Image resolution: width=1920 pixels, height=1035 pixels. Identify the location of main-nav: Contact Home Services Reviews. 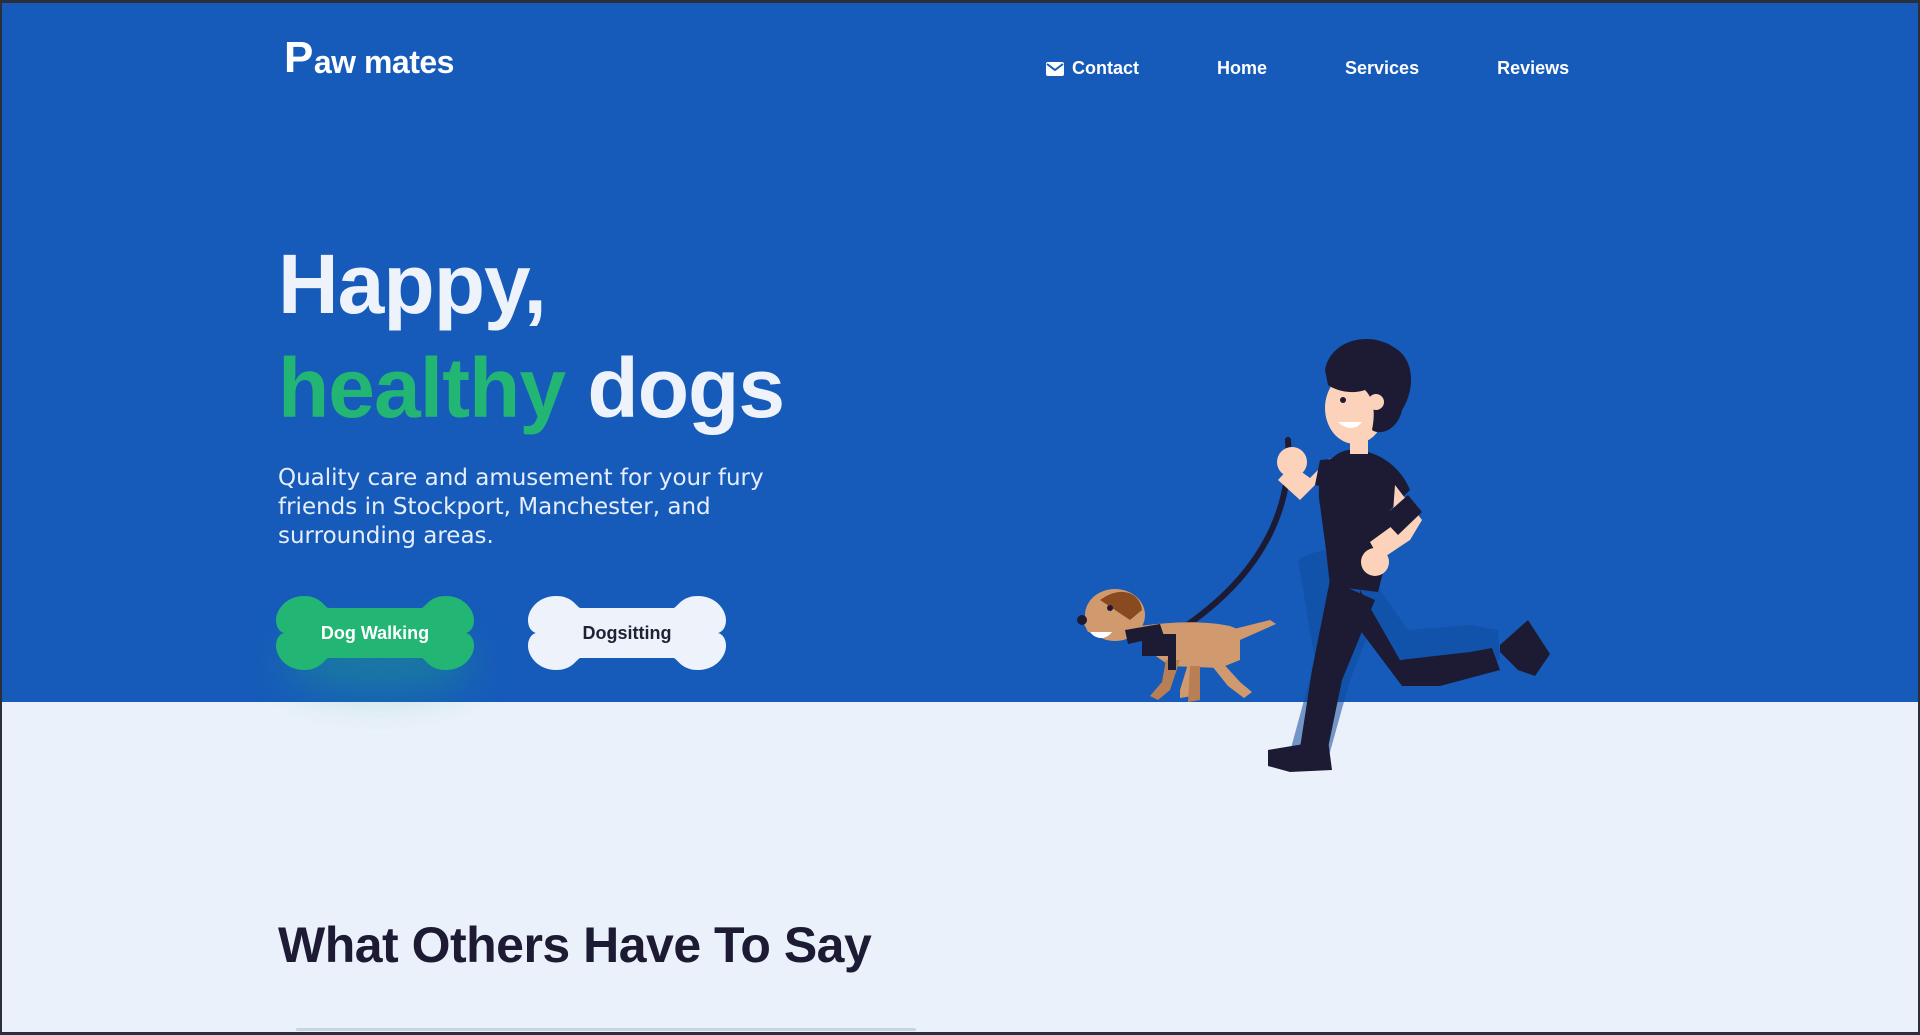
(1307, 68).